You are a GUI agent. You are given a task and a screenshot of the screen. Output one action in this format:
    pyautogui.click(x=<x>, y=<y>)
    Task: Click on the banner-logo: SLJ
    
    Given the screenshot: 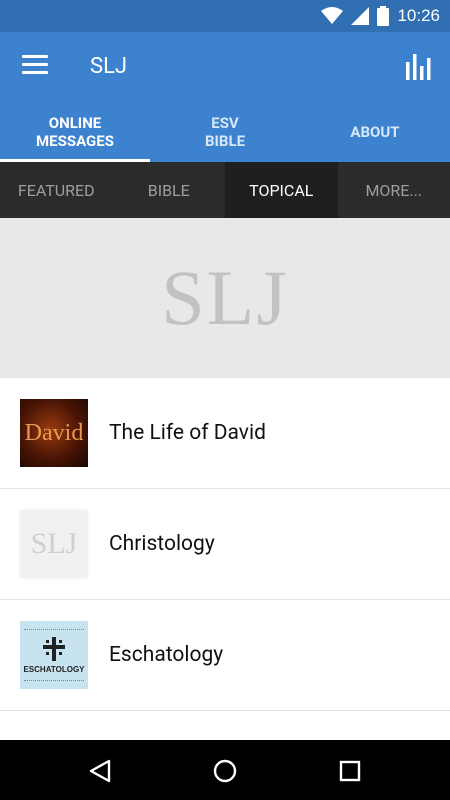 What is the action you would take?
    pyautogui.click(x=225, y=297)
    